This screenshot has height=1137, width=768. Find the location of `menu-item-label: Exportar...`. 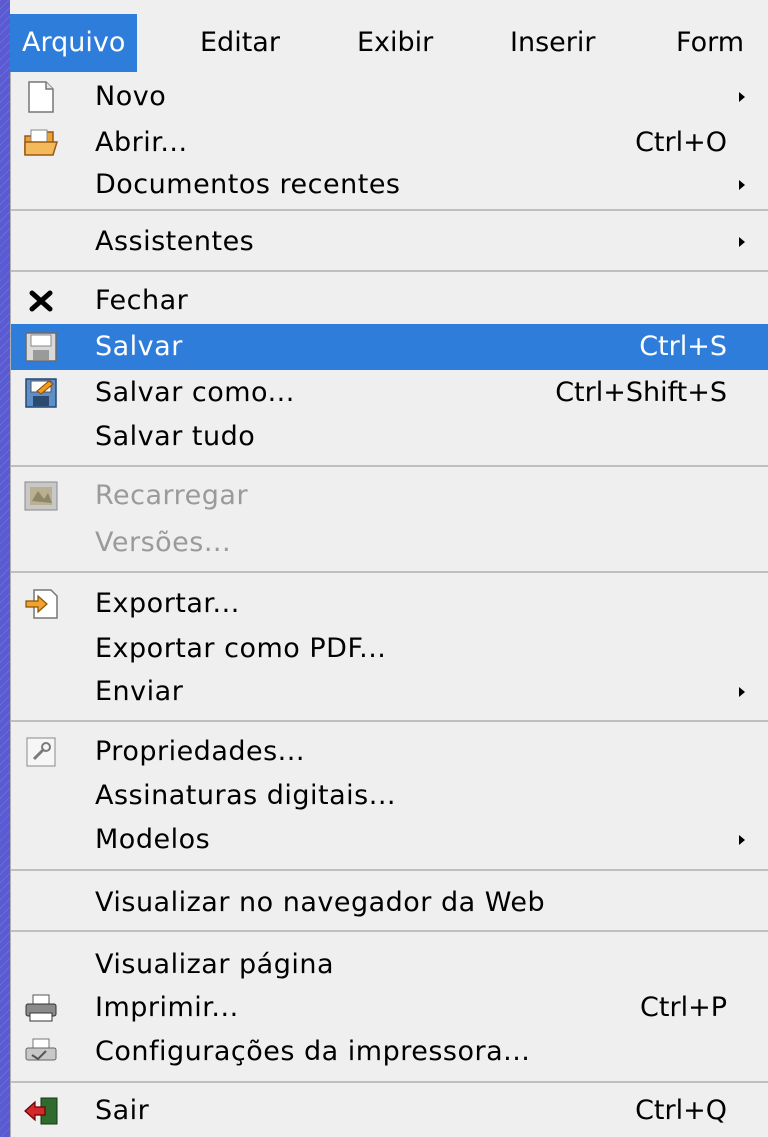

menu-item-label: Exportar... is located at coordinates (167, 603).